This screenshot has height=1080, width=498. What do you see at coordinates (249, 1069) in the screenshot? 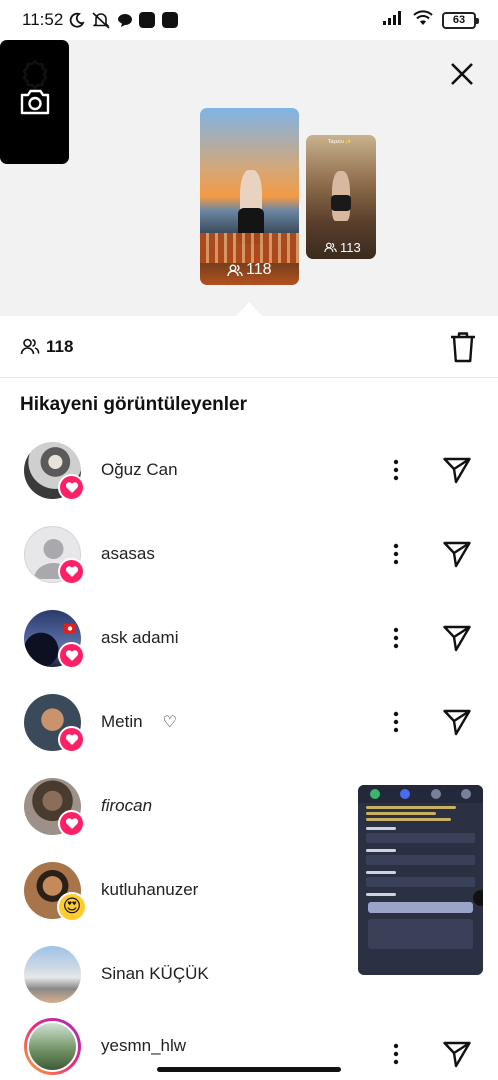
I see `home-indicator` at bounding box center [249, 1069].